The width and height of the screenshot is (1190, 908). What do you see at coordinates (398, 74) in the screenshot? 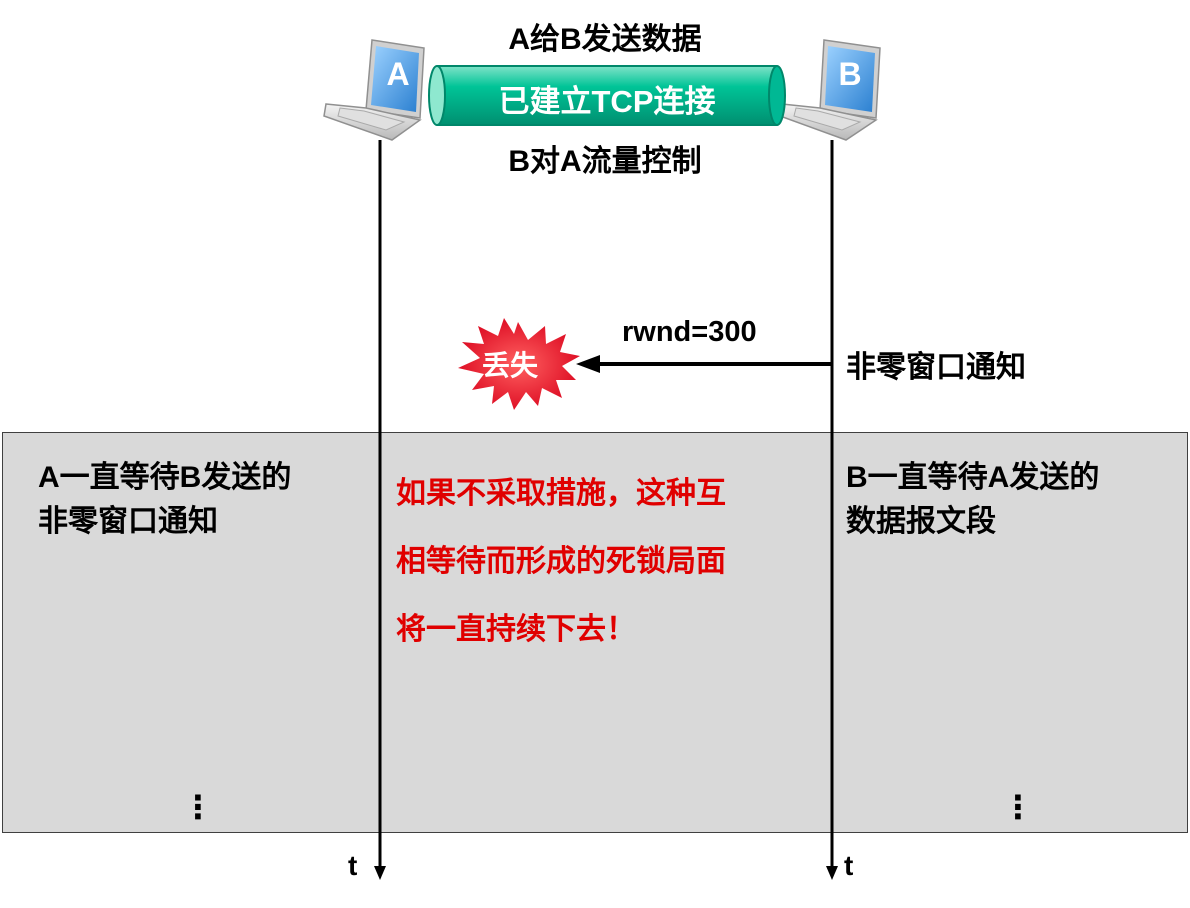
I see `host-a-label: A` at bounding box center [398, 74].